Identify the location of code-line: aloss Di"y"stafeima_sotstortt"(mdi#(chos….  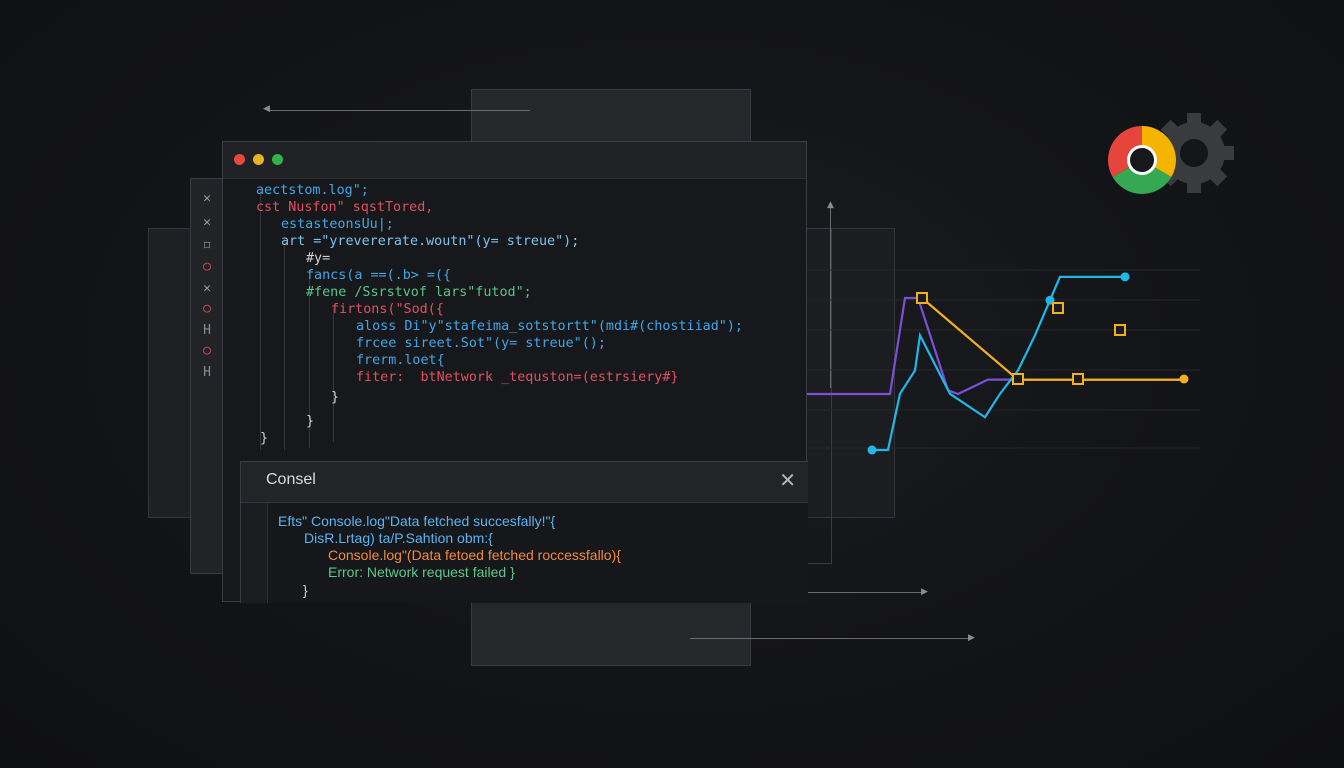
(549, 326).